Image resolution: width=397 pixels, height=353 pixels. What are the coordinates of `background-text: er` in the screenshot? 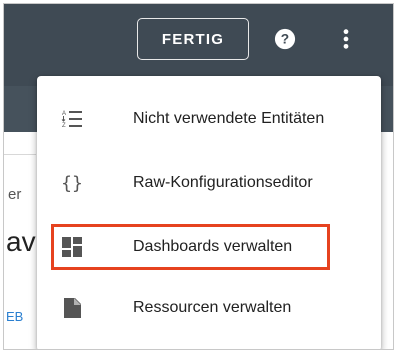 It's located at (15, 194).